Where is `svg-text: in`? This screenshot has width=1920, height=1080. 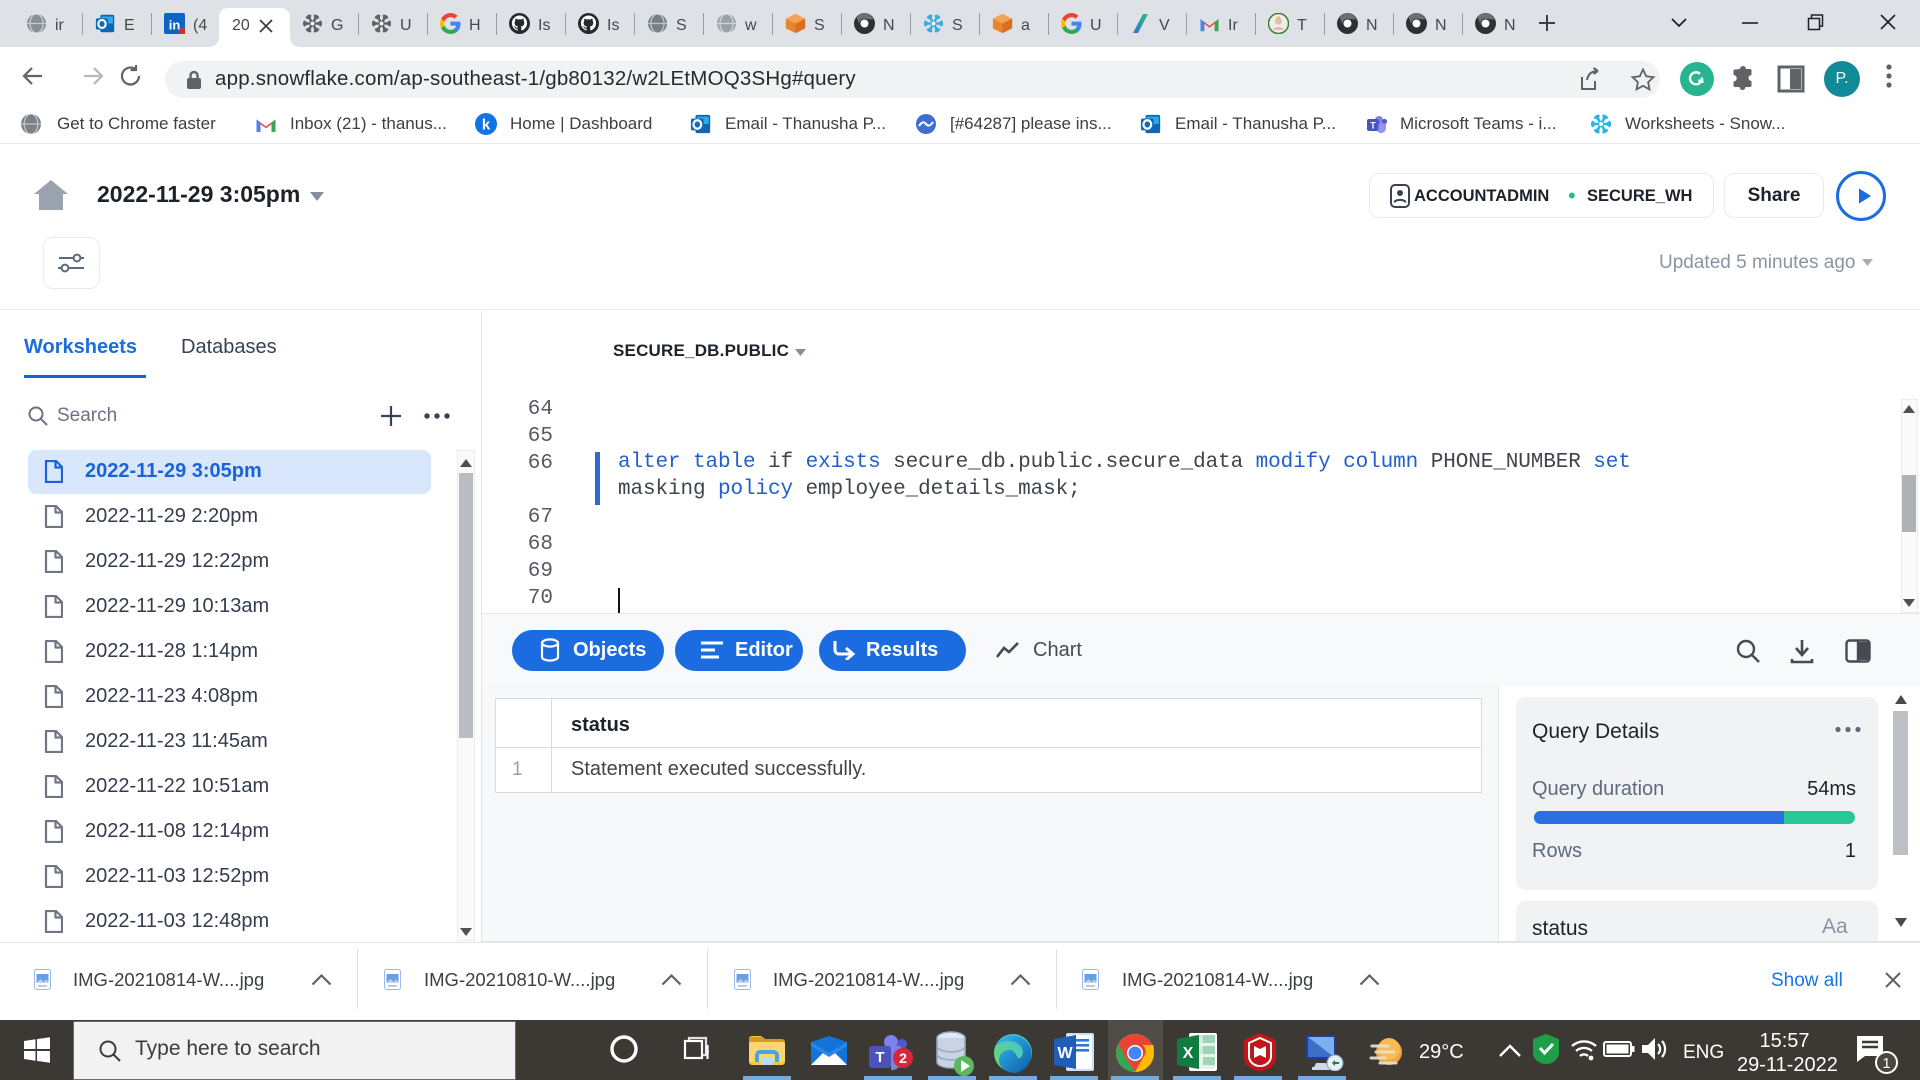 svg-text: in is located at coordinates (175, 24).